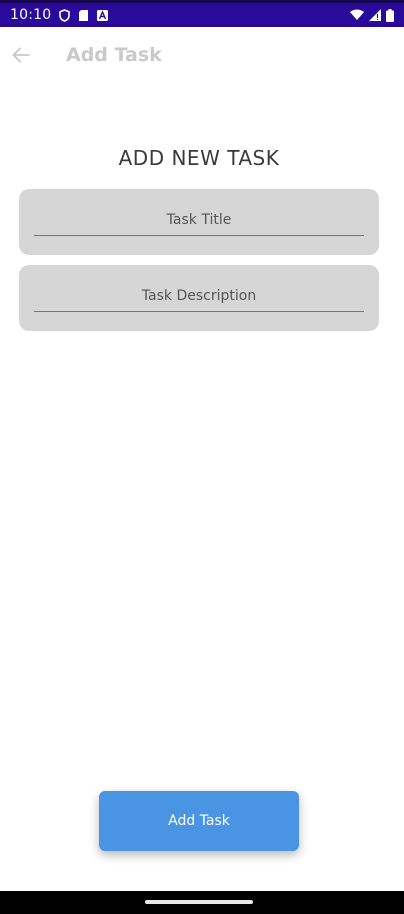 Image resolution: width=404 pixels, height=914 pixels. What do you see at coordinates (199, 902) in the screenshot?
I see `home-handle` at bounding box center [199, 902].